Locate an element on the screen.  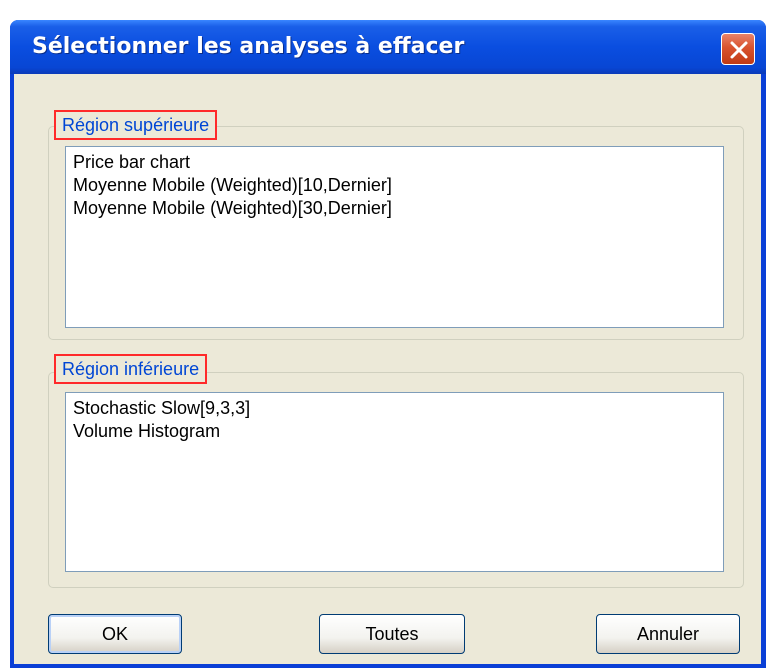
list-item: Volume Histogram is located at coordinates (394, 431).